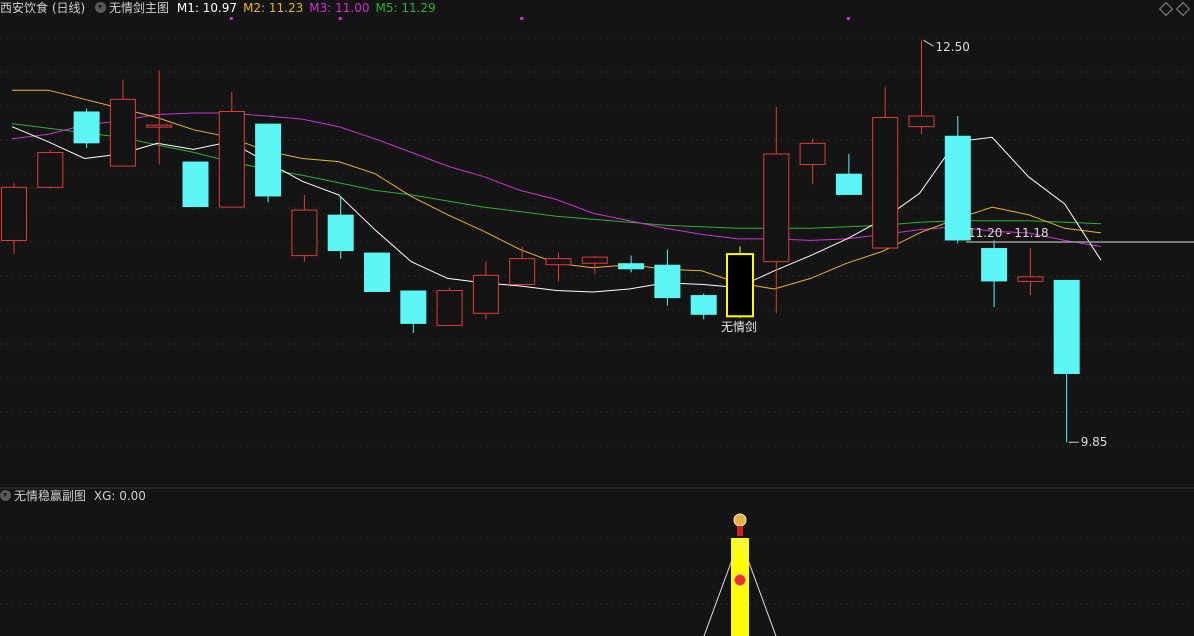  I want to click on indicator-dropdown: 无情剑主图, so click(132, 8).